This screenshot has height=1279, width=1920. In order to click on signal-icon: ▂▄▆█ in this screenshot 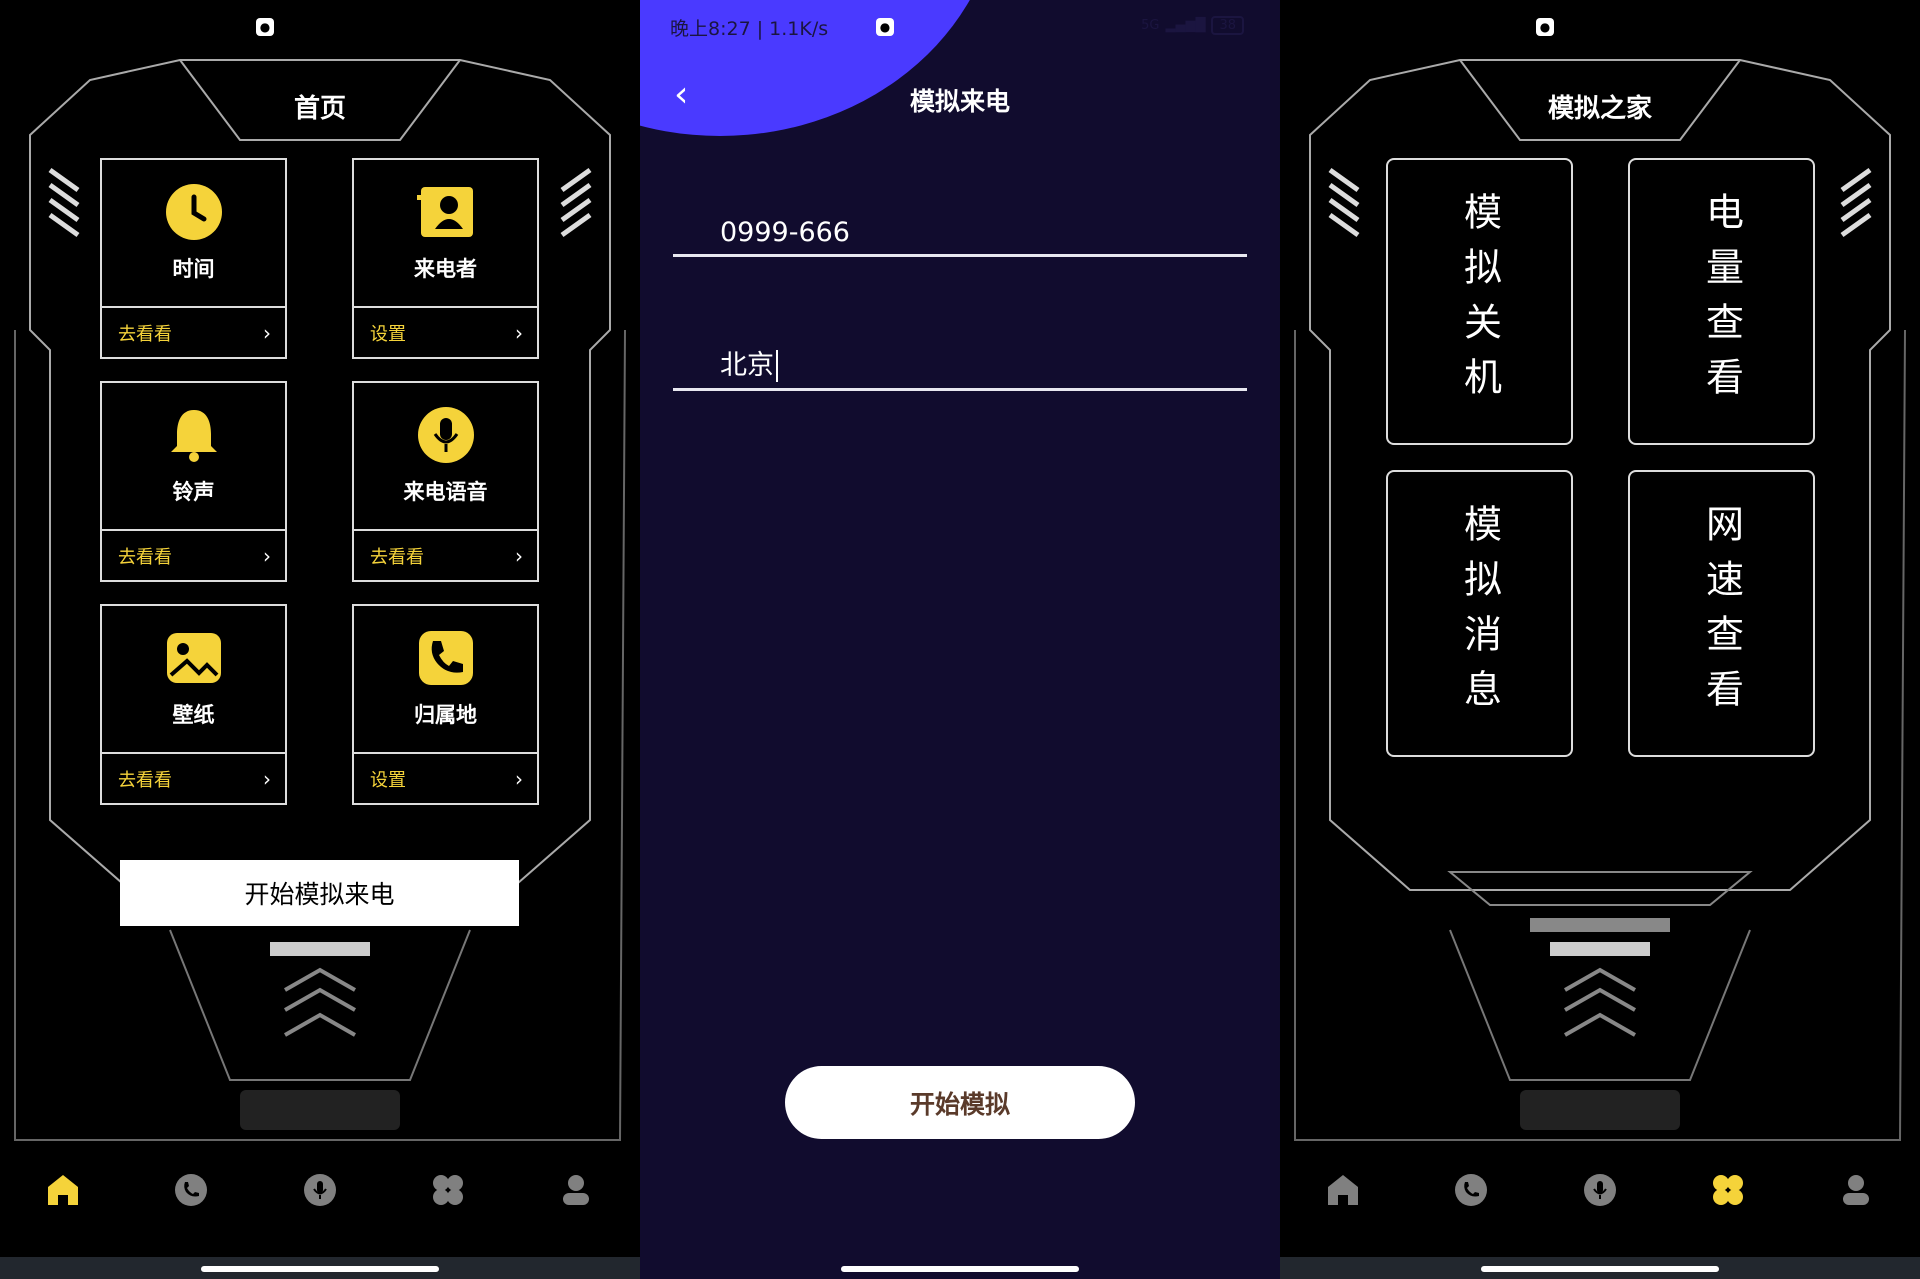, I will do `click(1185, 25)`.